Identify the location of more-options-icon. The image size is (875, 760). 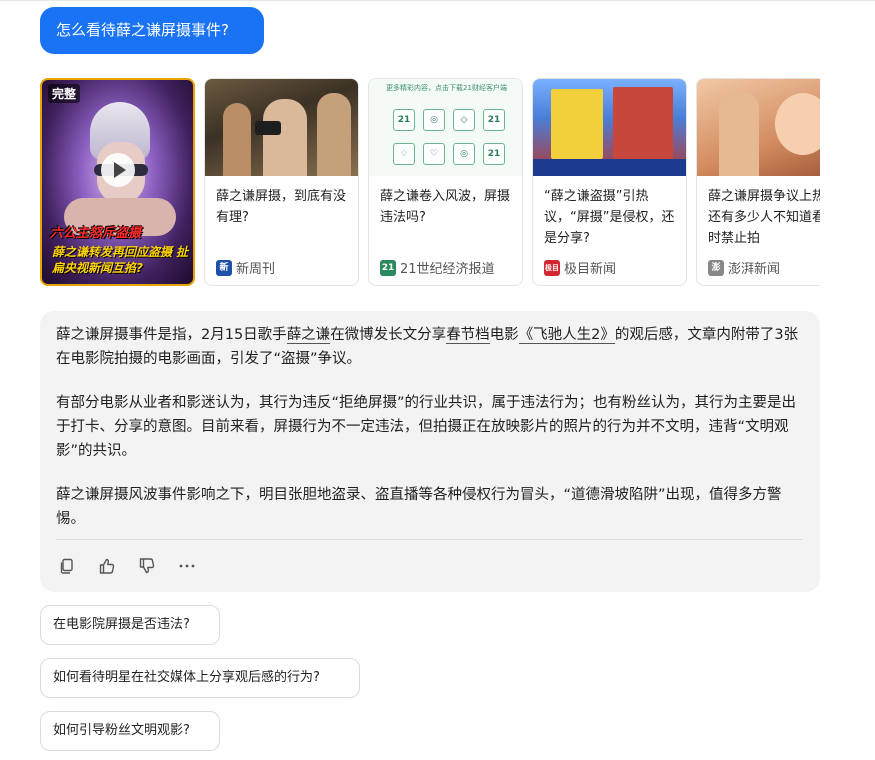
(187, 566).